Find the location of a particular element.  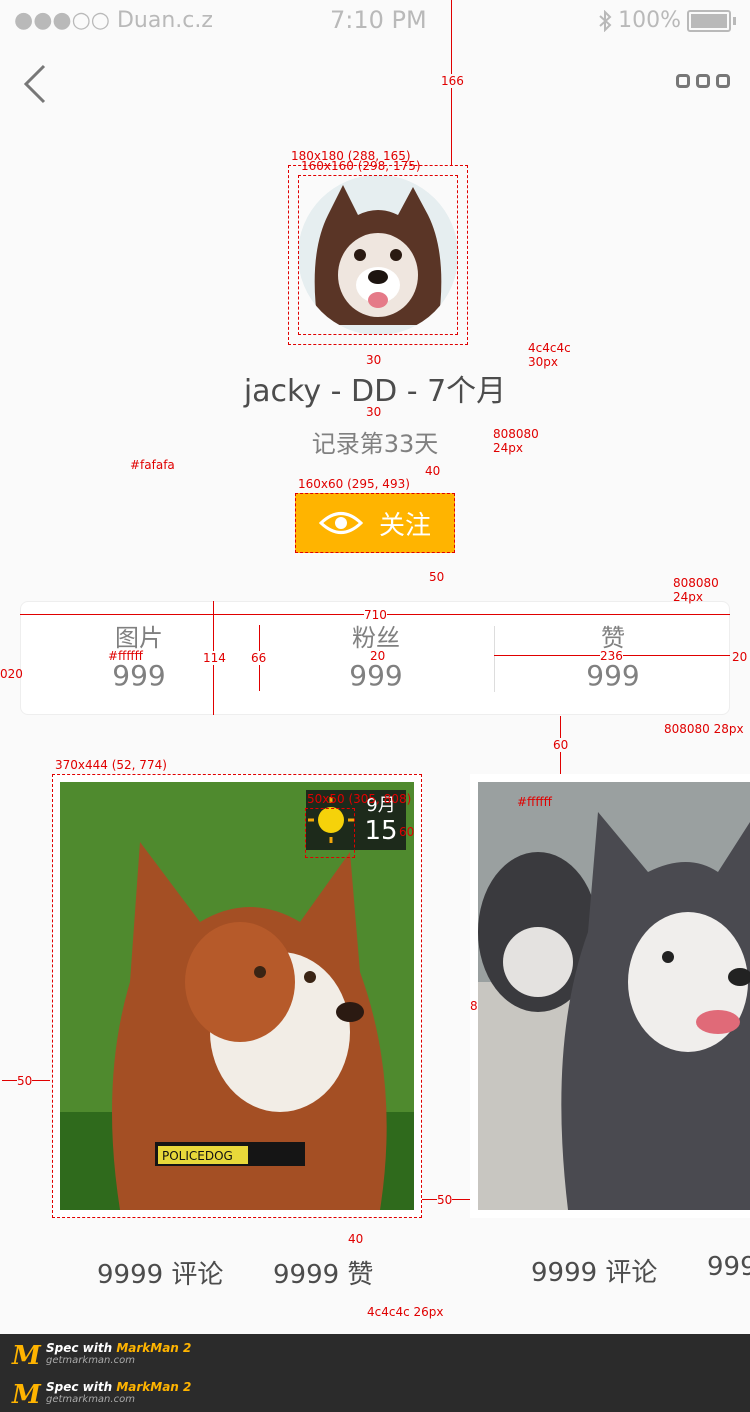

status-time: 7:10 PM is located at coordinates (378, 20).